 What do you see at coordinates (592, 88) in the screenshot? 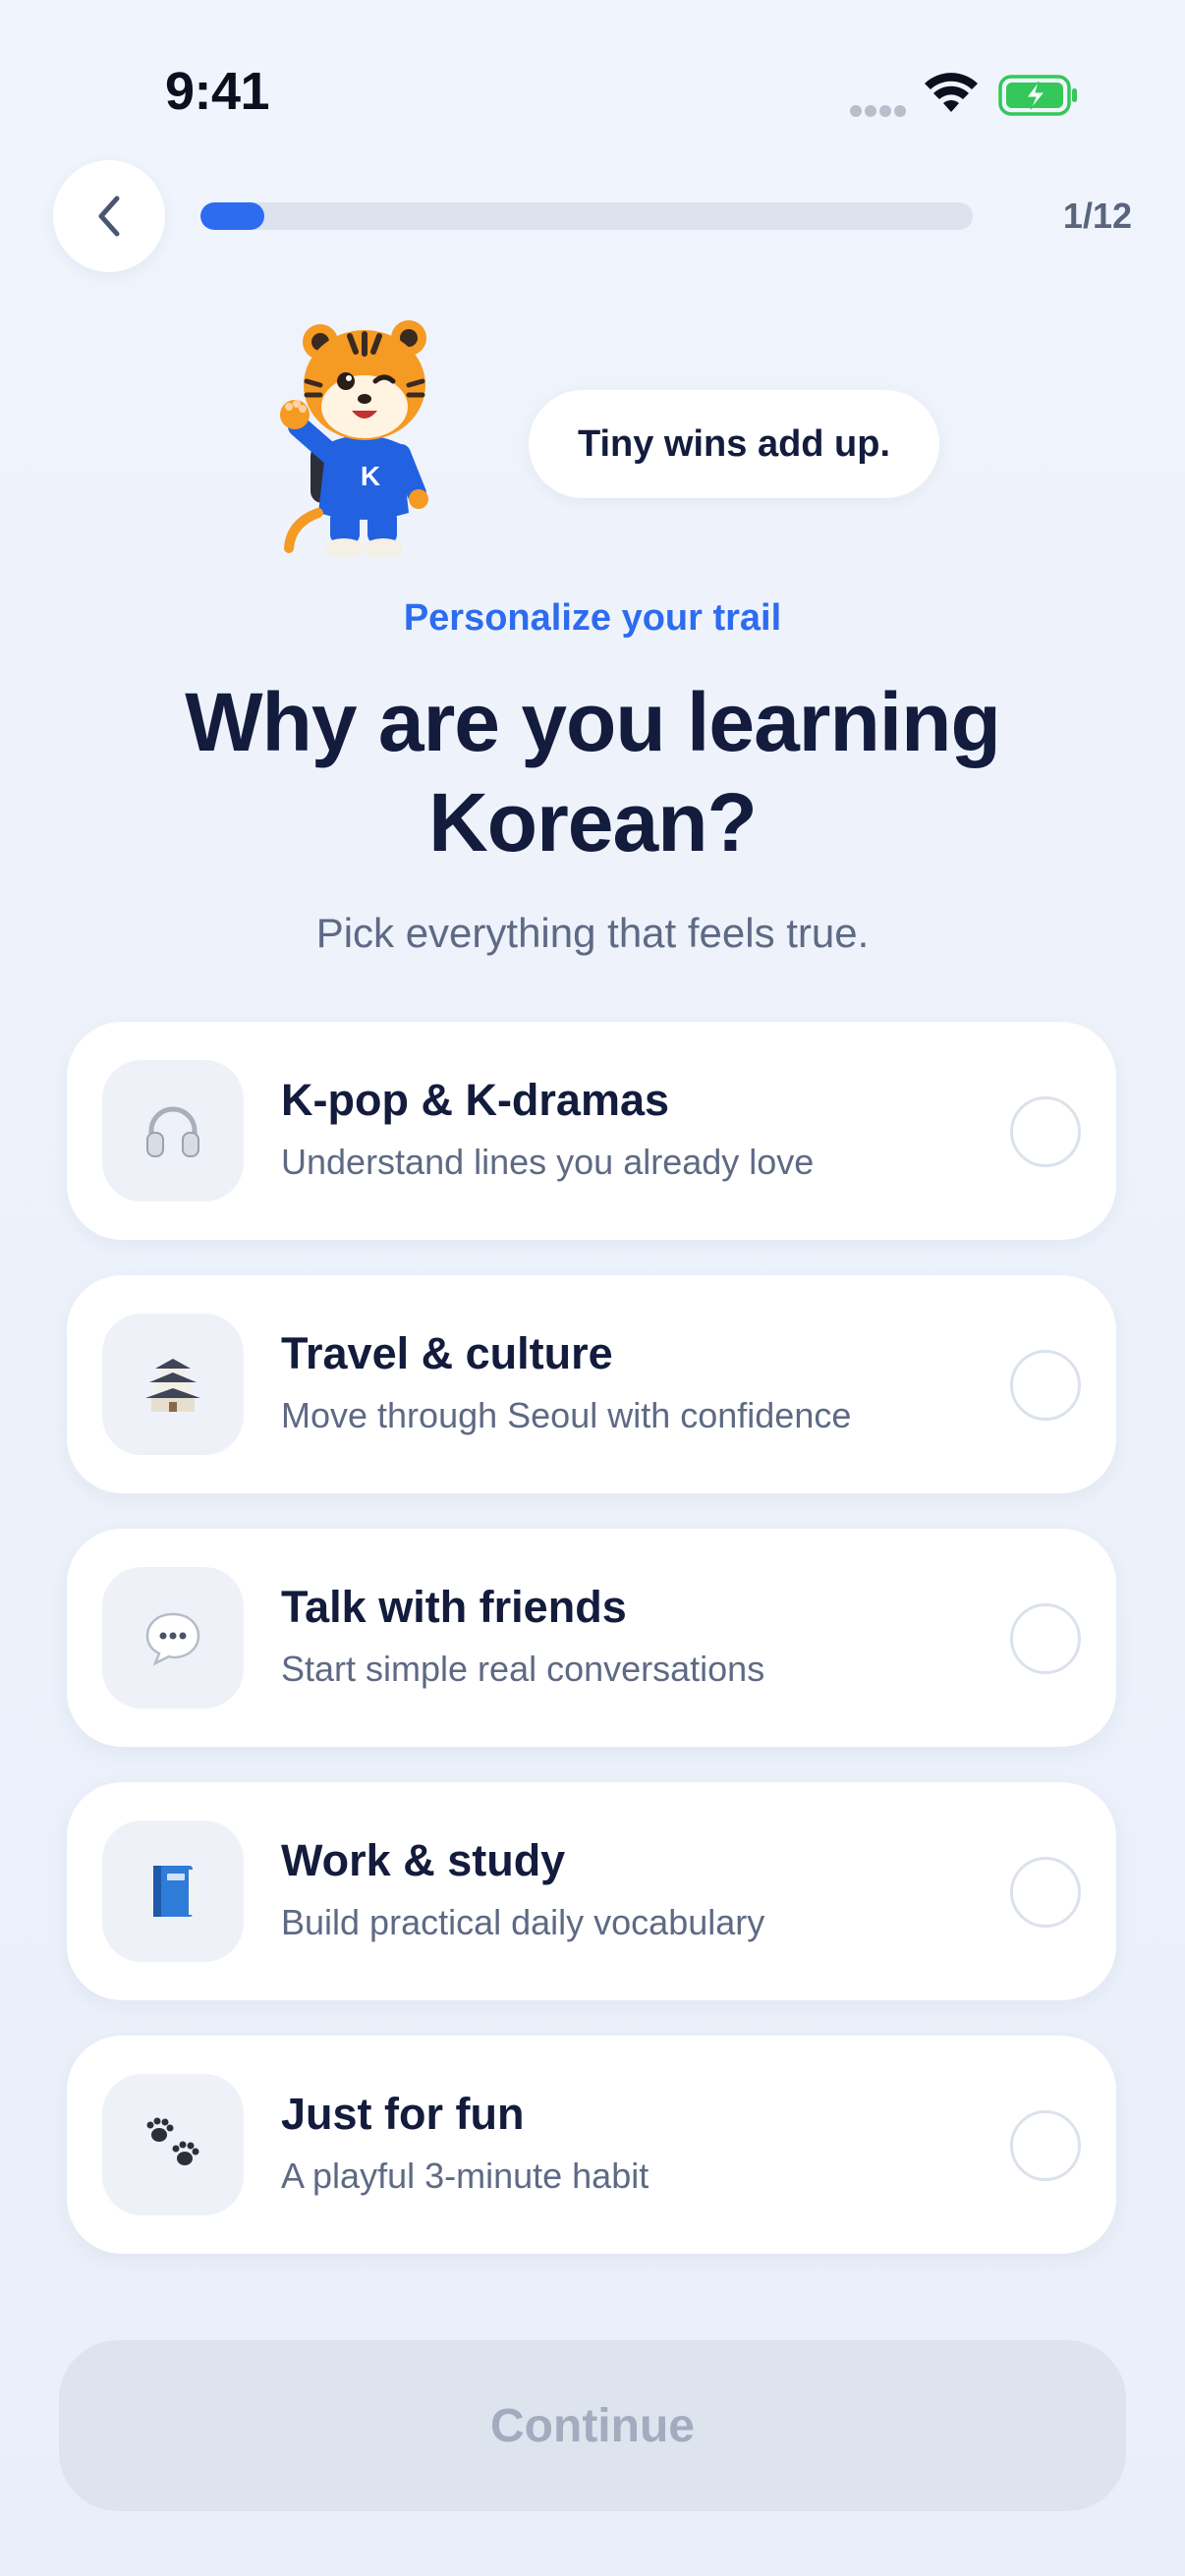
I see `status-bar: 9:41` at bounding box center [592, 88].